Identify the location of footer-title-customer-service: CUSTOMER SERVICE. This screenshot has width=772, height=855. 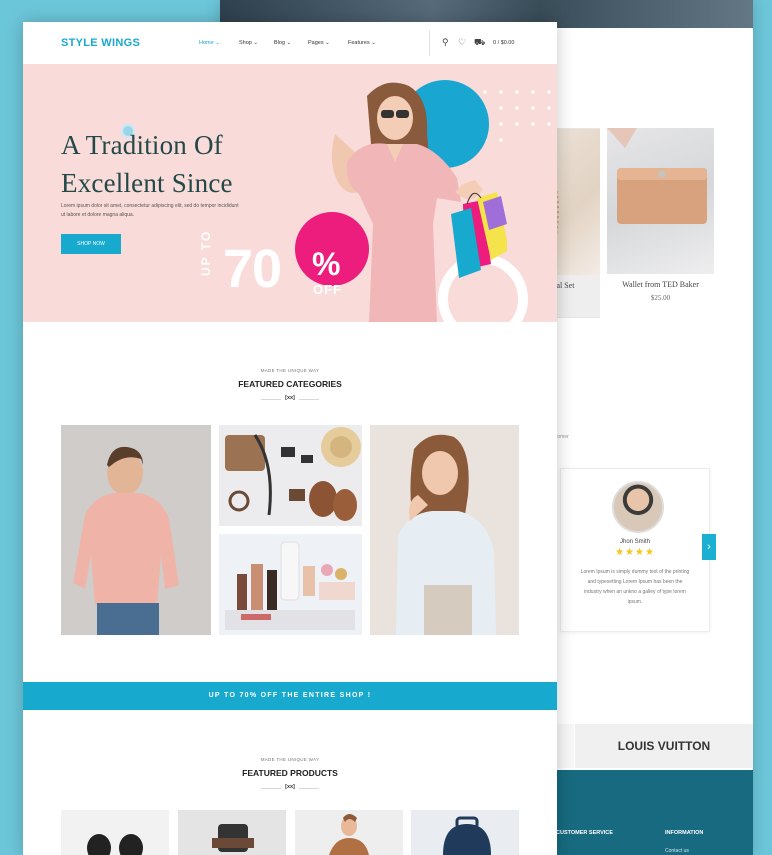
(584, 833).